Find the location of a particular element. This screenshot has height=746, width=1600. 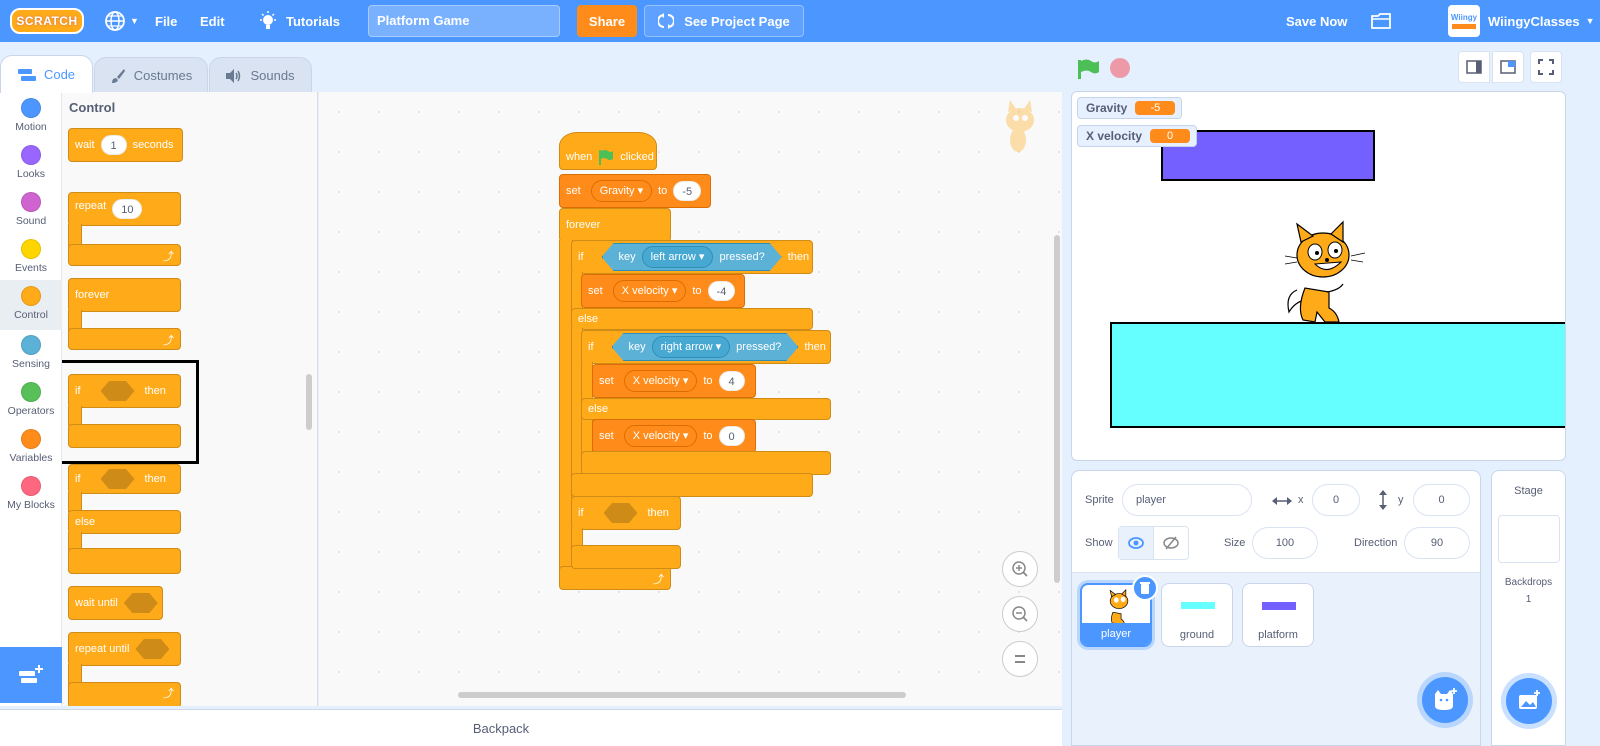

key-dropdown: right arrow ▾ is located at coordinates (691, 347).